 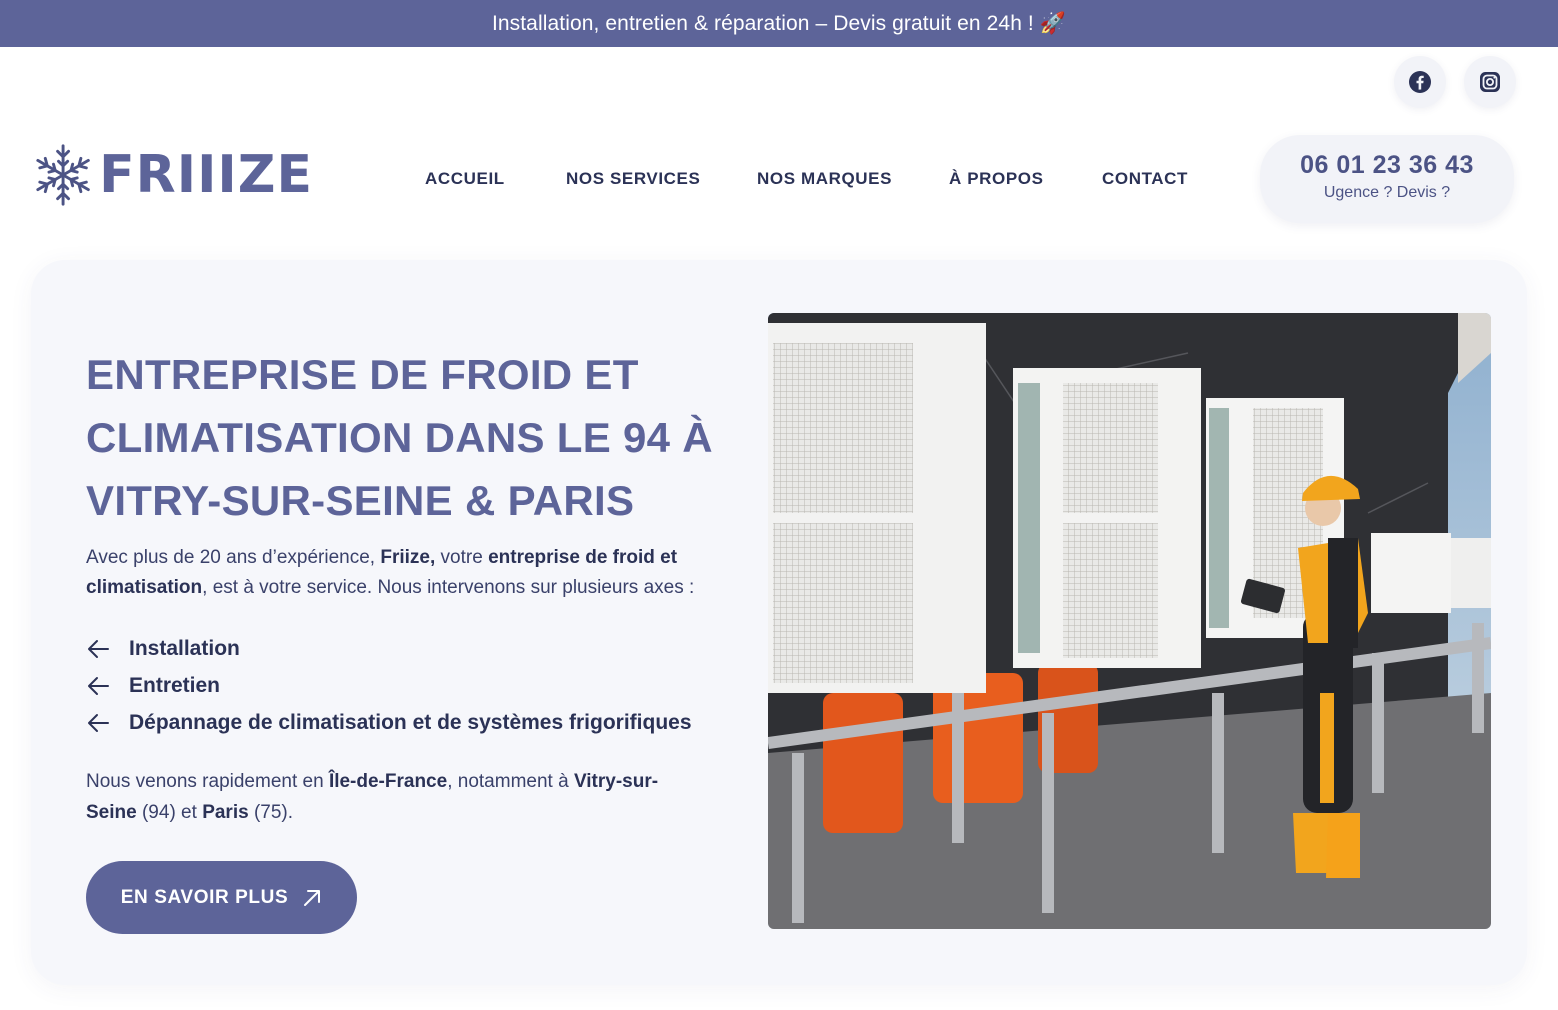 I want to click on outro-bold-3: Paris, so click(x=225, y=812).